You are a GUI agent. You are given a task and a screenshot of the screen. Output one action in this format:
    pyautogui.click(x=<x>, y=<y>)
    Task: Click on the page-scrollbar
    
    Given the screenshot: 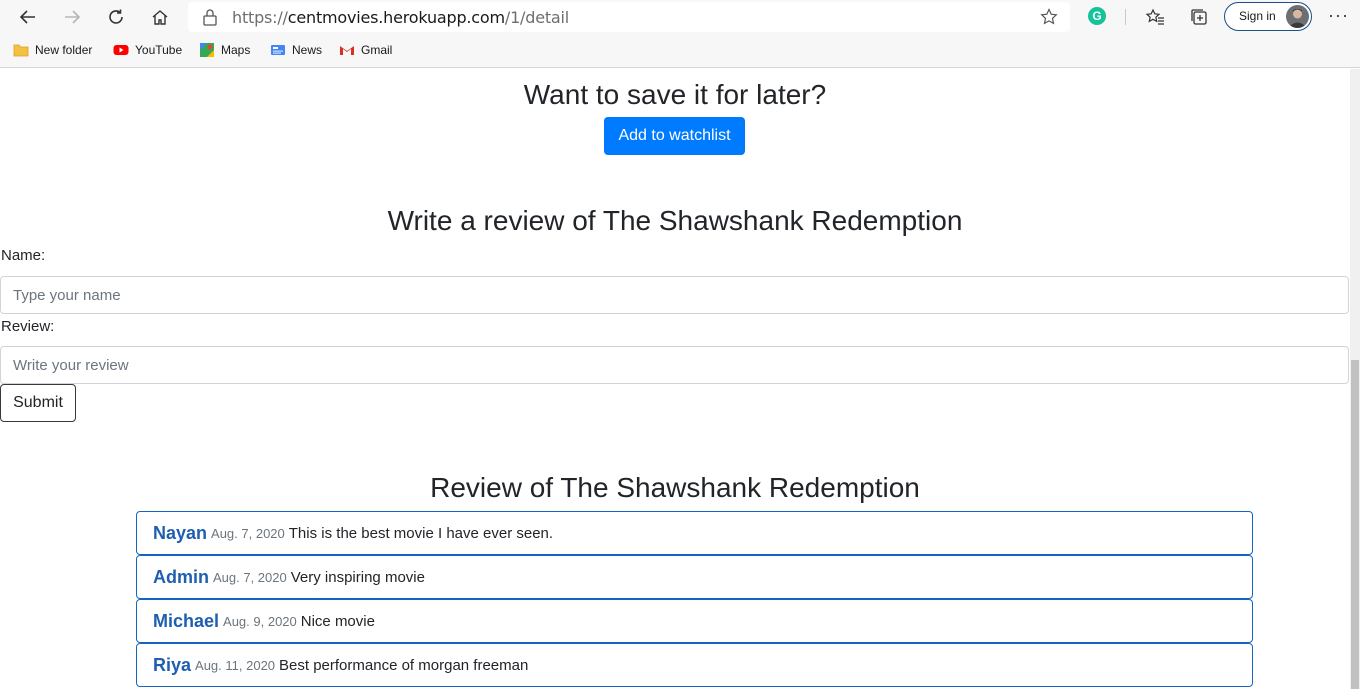 What is the action you would take?
    pyautogui.click(x=1355, y=379)
    